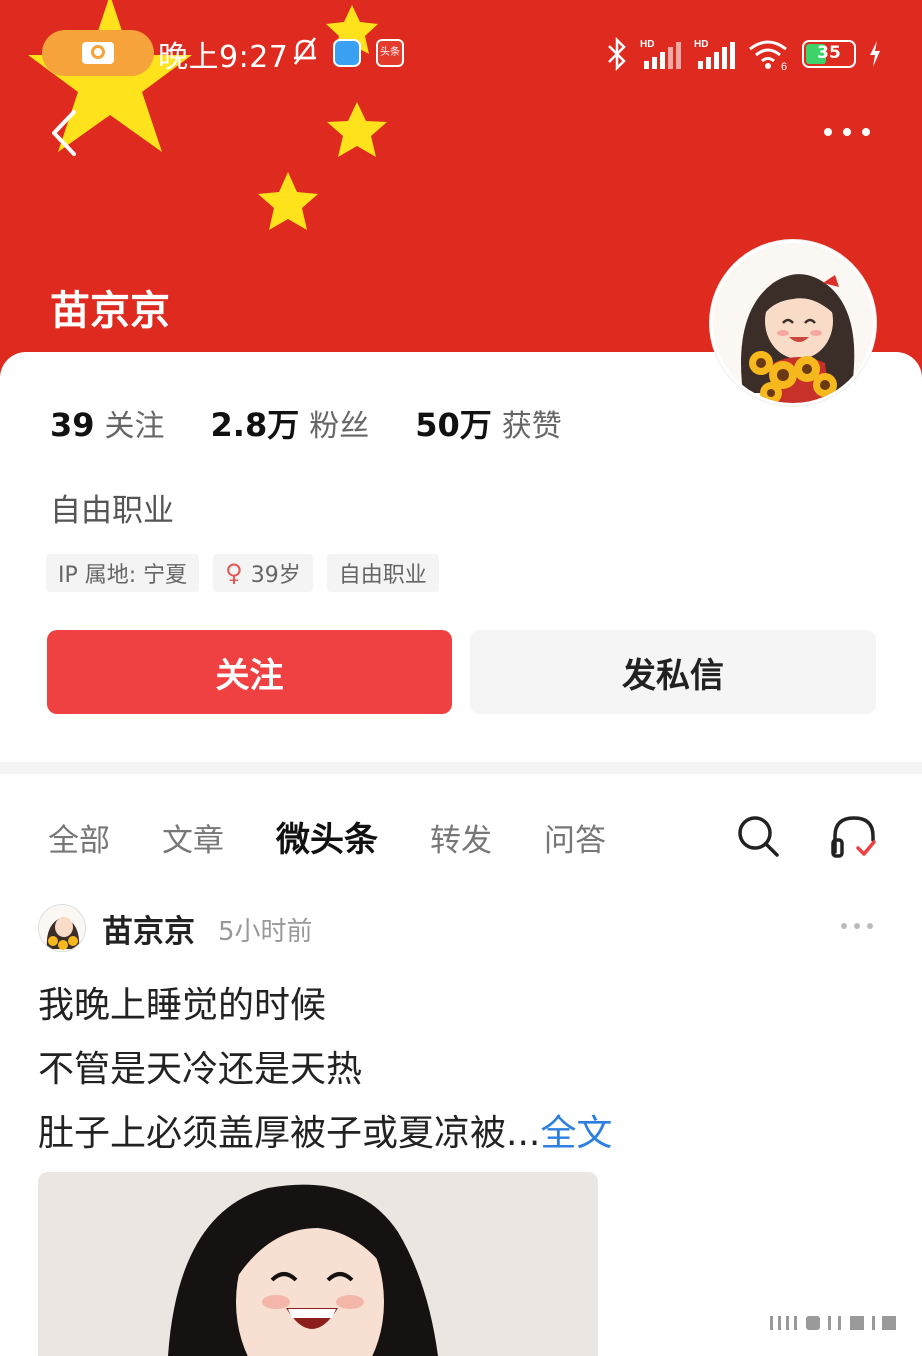 The width and height of the screenshot is (922, 1356). I want to click on wifi-icon: 6, so click(768, 55).